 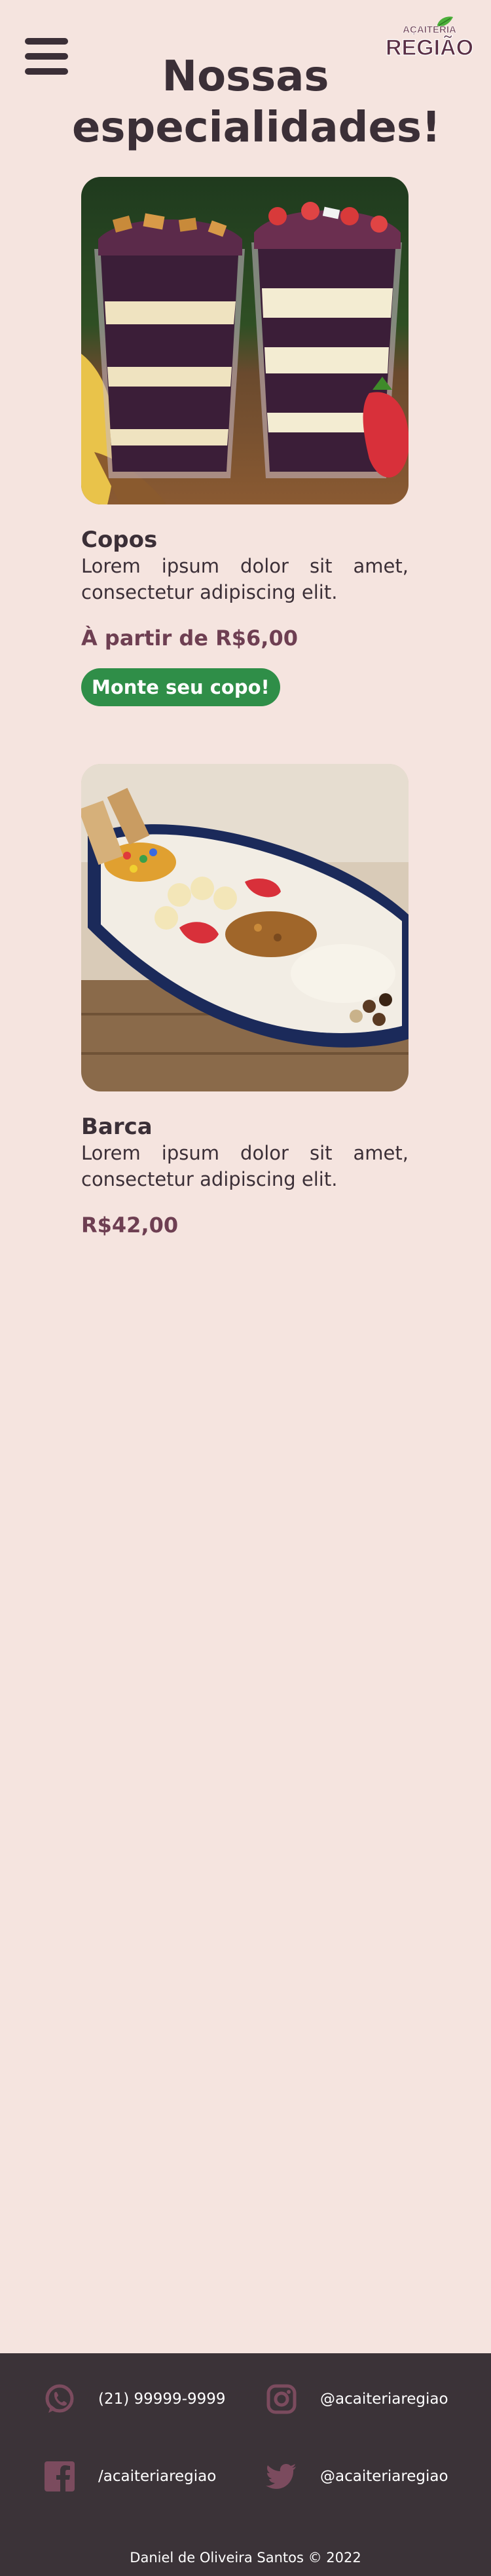 What do you see at coordinates (245, 2558) in the screenshot?
I see `copyright-text: Daniel de Oliveira Santos © 2022` at bounding box center [245, 2558].